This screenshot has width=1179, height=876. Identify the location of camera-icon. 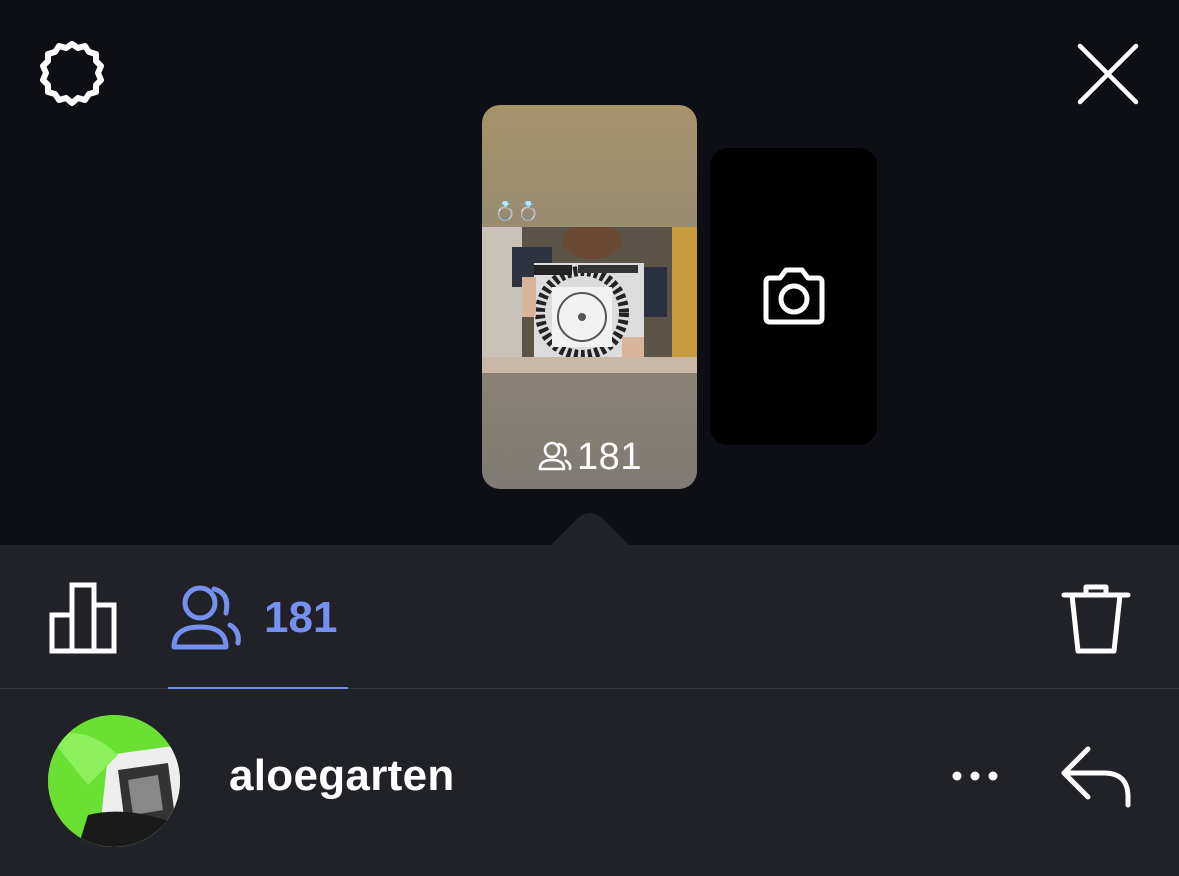
(794, 296).